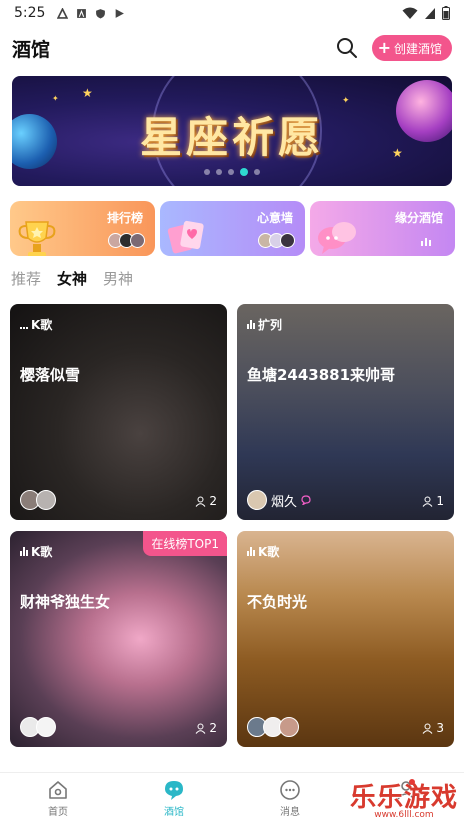 This screenshot has height=824, width=464. Describe the element at coordinates (290, 812) in the screenshot. I see `nav-messages-label: 消息` at that location.